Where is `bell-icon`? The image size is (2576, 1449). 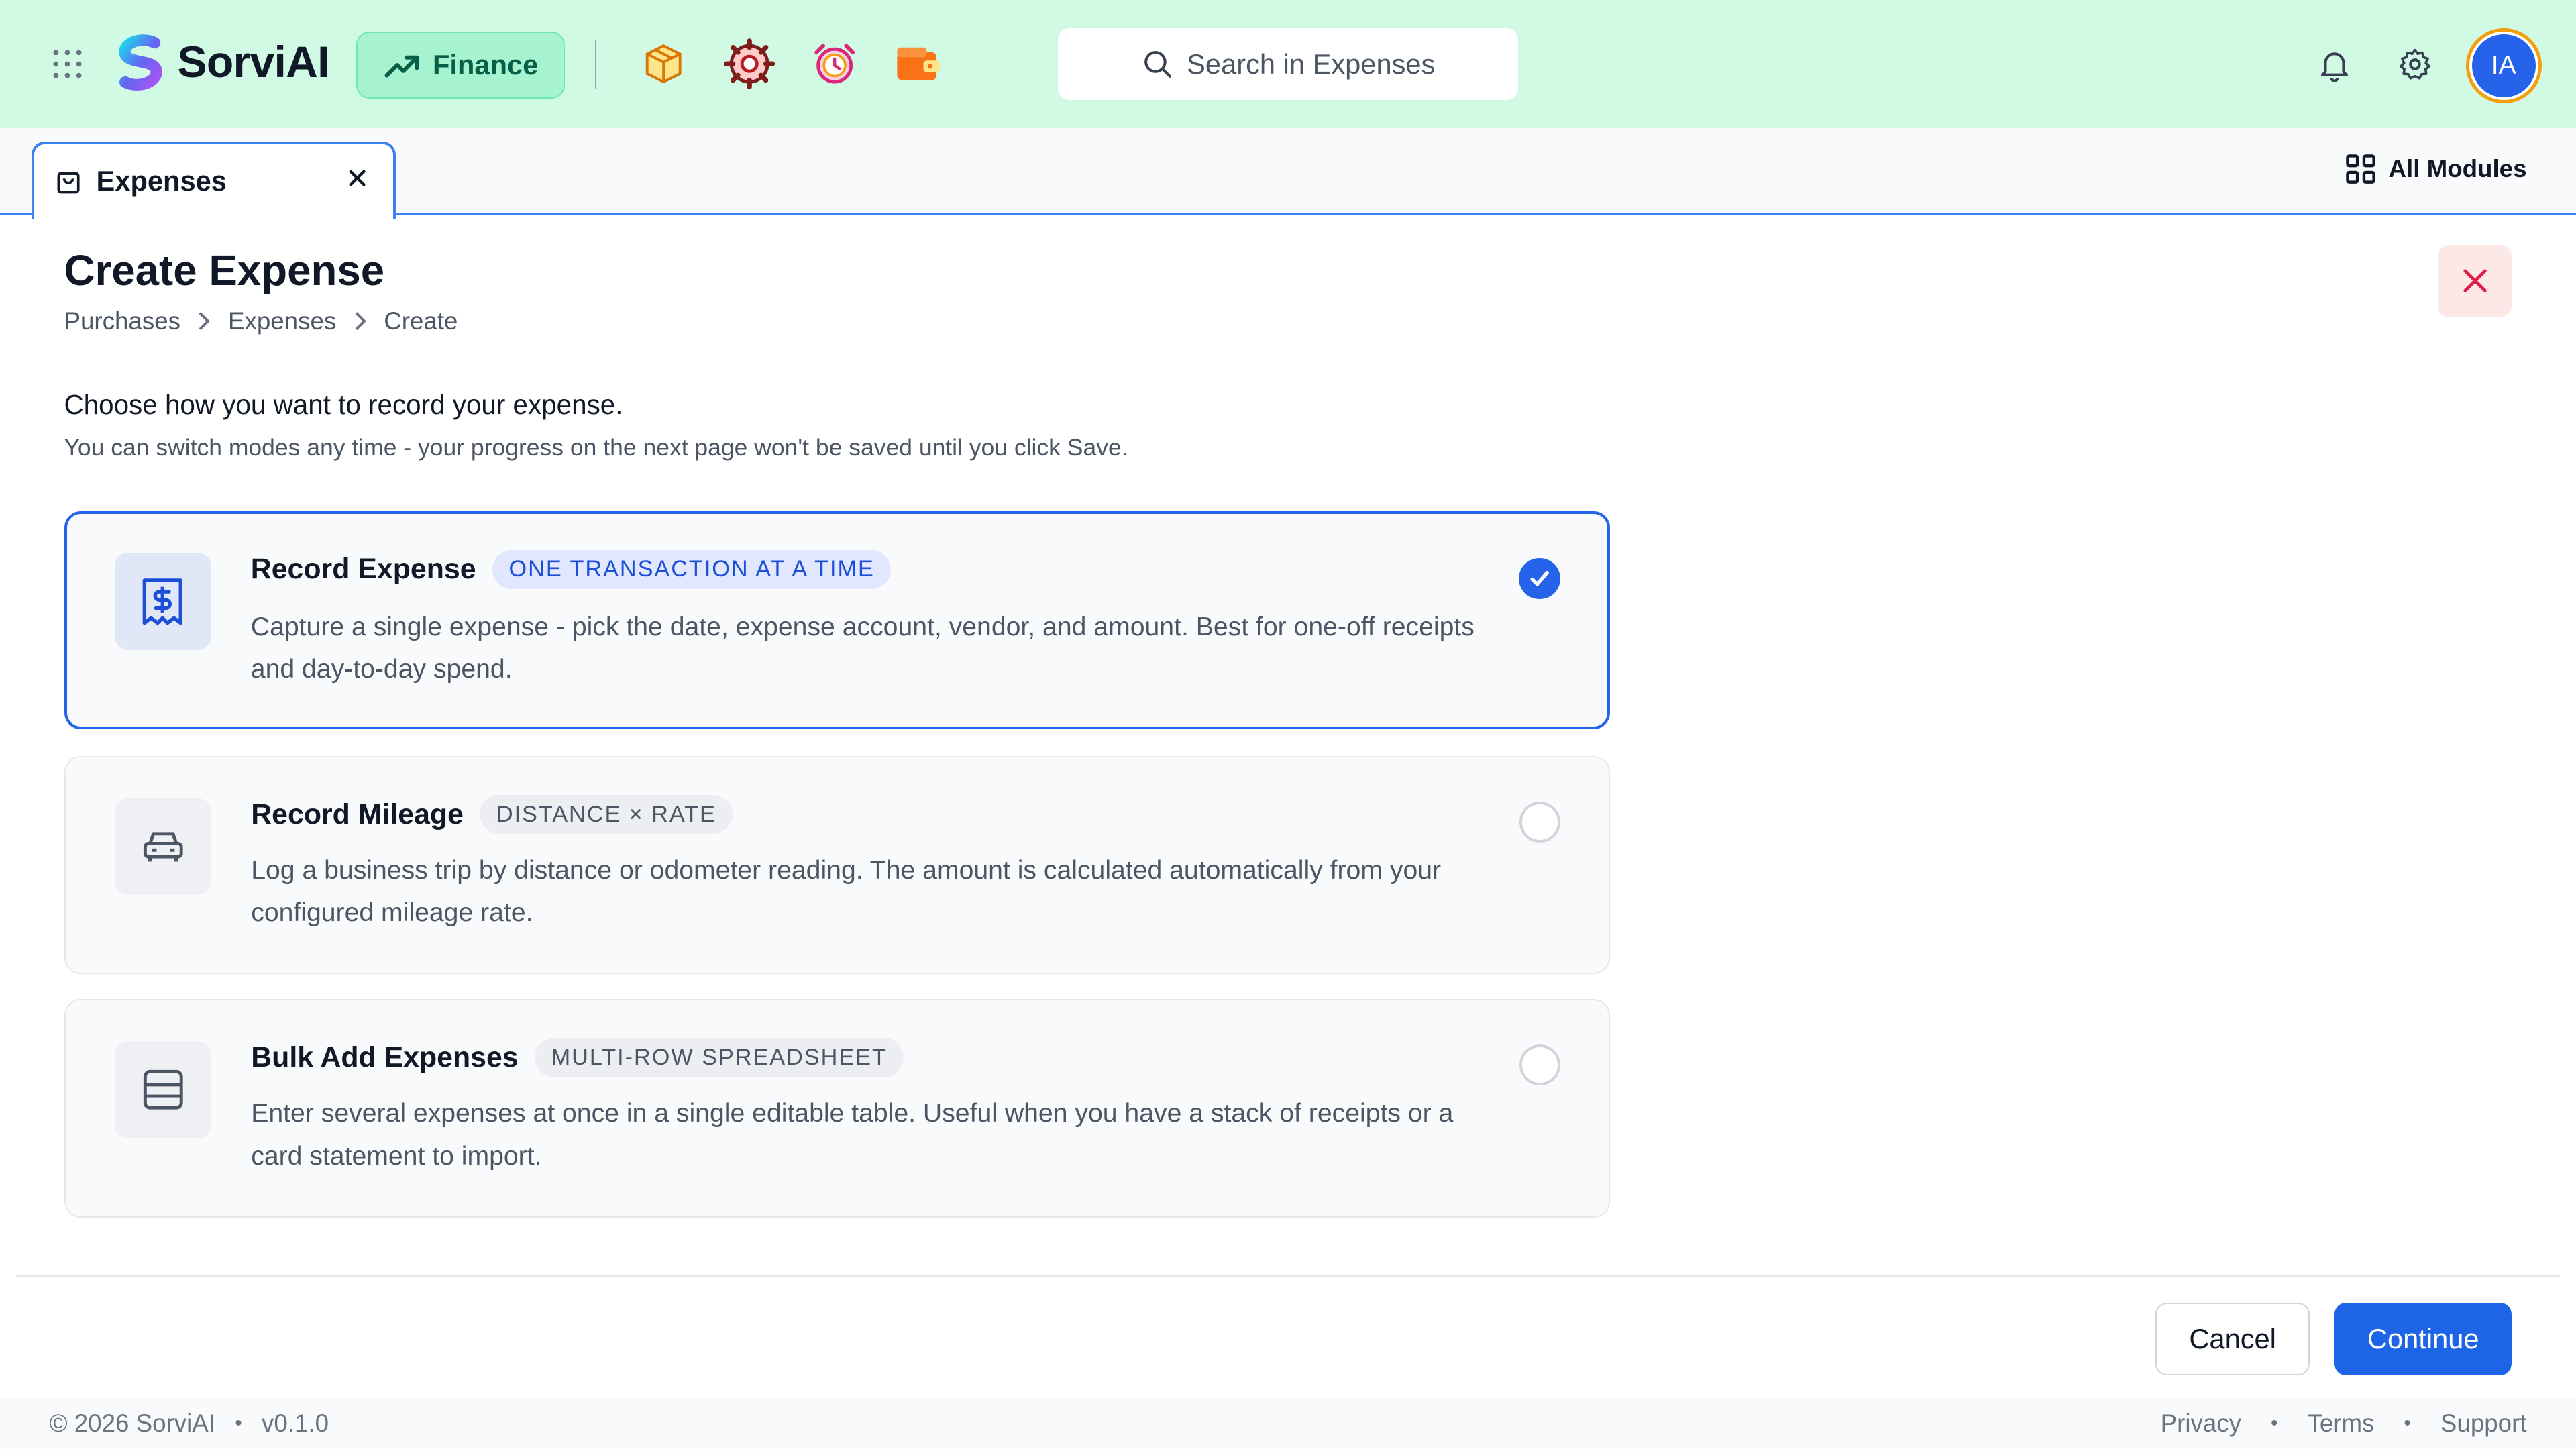
bell-icon is located at coordinates (2334, 64).